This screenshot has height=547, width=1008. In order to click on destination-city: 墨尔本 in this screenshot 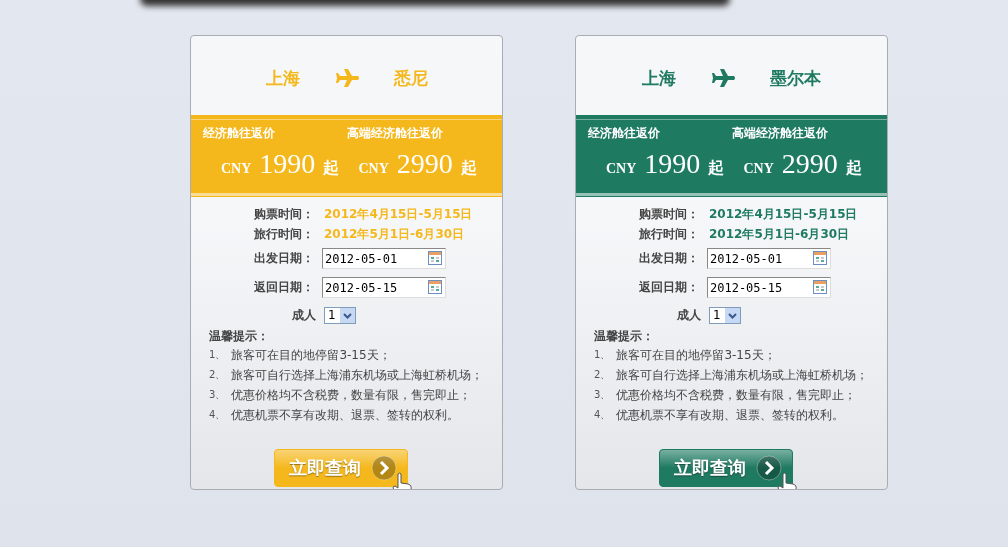, I will do `click(795, 78)`.